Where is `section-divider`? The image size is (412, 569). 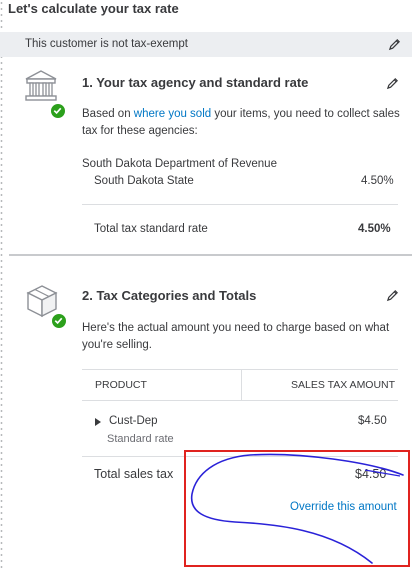 section-divider is located at coordinates (210, 255).